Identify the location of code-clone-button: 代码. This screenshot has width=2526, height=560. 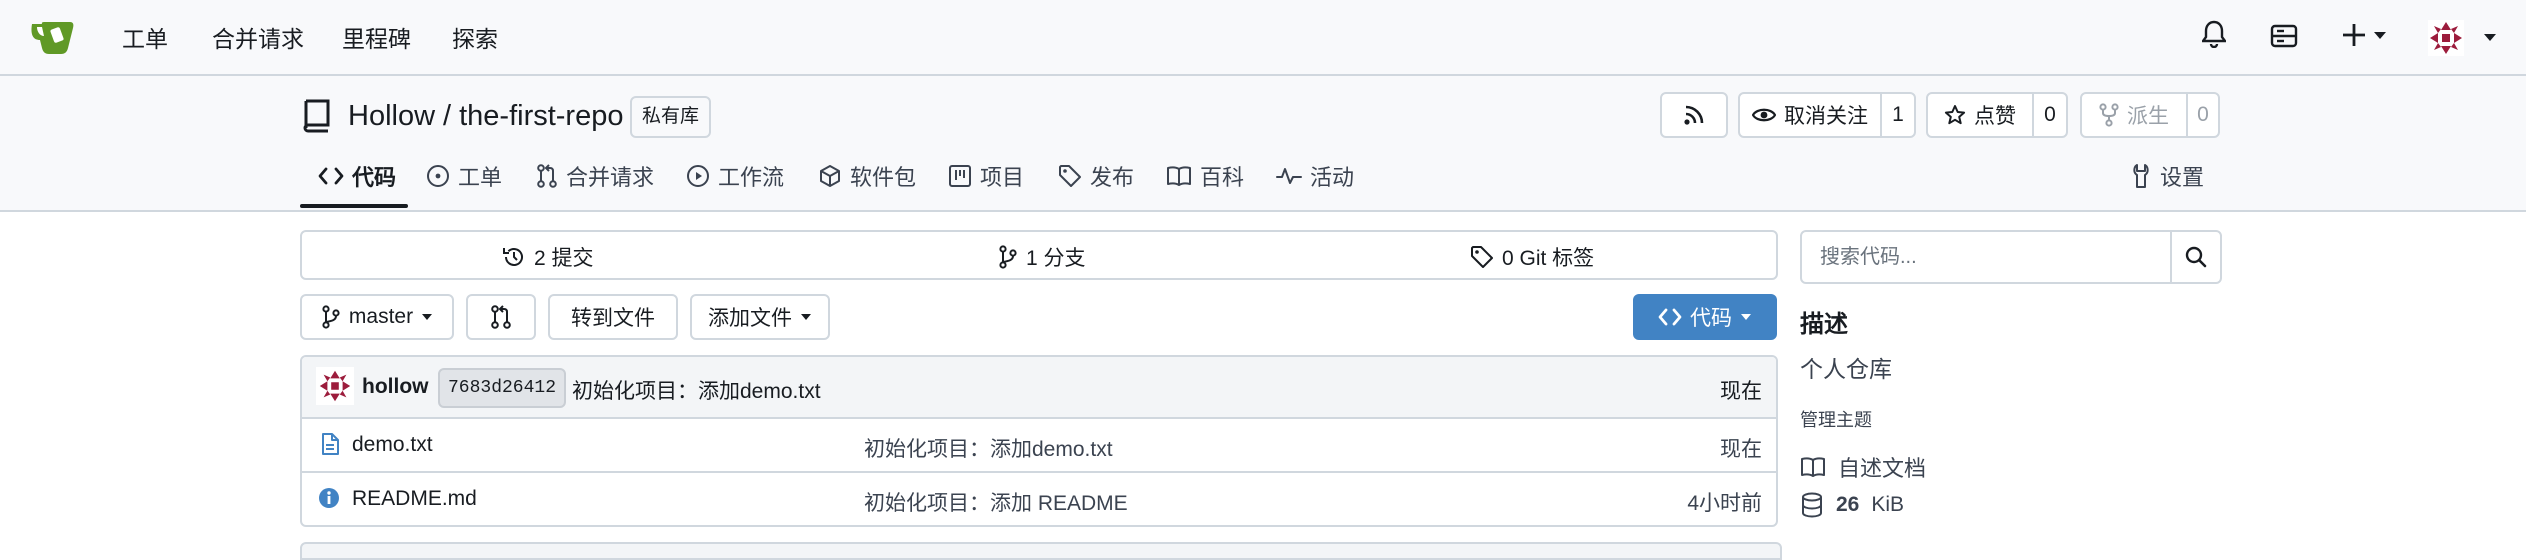
(1705, 317).